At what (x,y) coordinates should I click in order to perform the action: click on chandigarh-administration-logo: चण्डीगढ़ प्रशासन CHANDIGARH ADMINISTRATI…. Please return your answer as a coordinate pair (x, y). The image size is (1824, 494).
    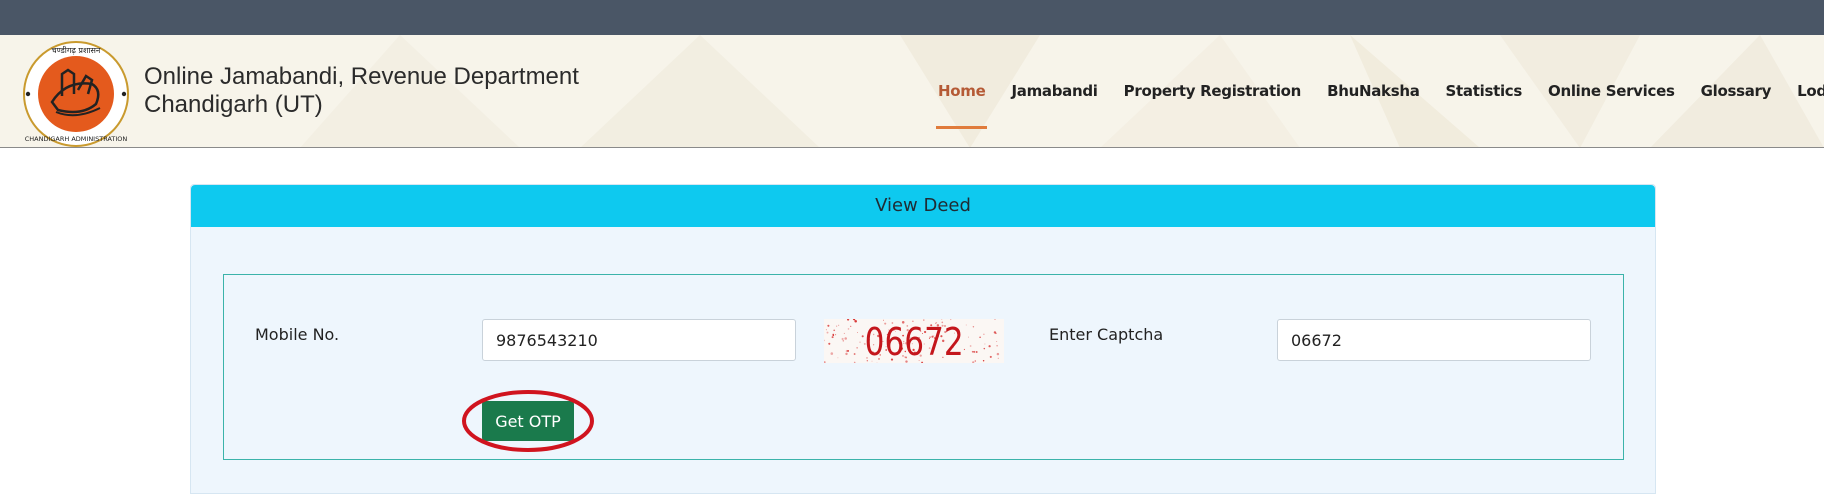
    Looking at the image, I should click on (76, 94).